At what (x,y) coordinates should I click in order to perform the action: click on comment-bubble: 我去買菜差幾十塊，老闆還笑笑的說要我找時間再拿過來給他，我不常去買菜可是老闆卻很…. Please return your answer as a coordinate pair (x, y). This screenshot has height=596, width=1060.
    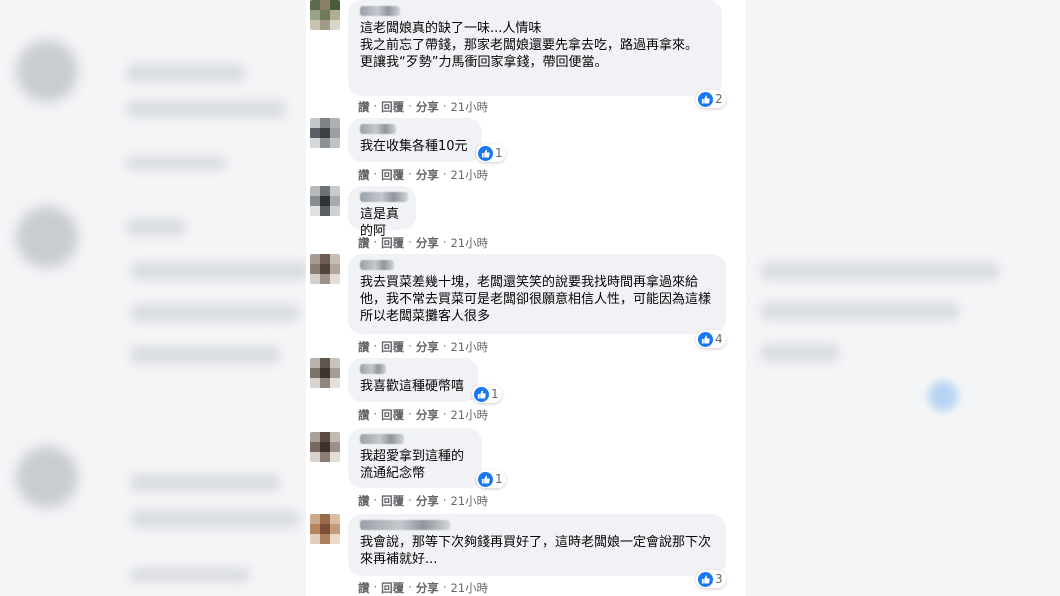
    Looking at the image, I should click on (537, 294).